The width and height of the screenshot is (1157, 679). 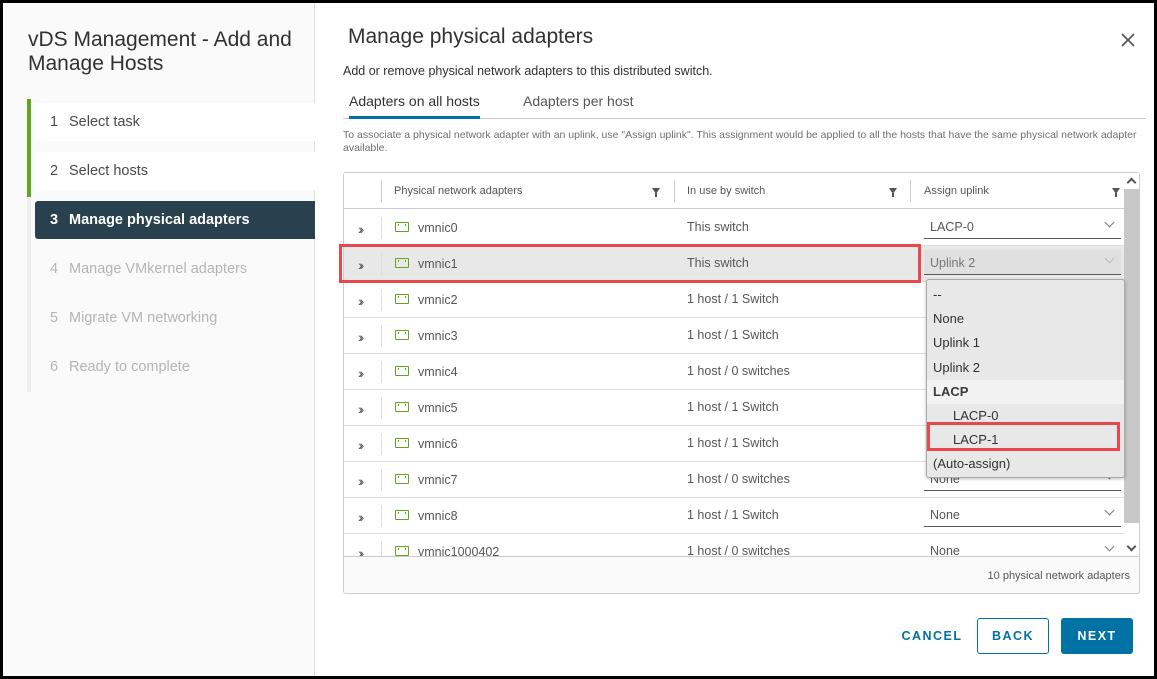 I want to click on assign-uplink-select: Uplink 2, so click(x=1022, y=262).